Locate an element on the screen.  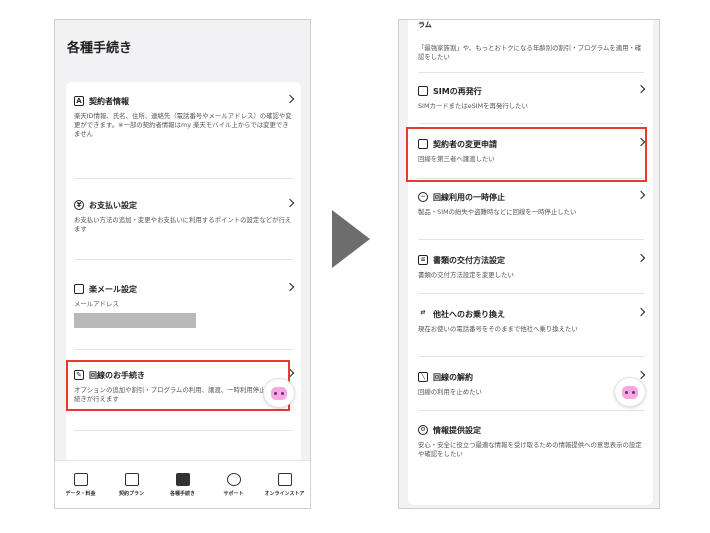
menu-item-discount-program: 「最強家族割」や、もっとおトクになる年齢別の割引・プログラムを適用・確認をしたい is located at coordinates (531, 51).